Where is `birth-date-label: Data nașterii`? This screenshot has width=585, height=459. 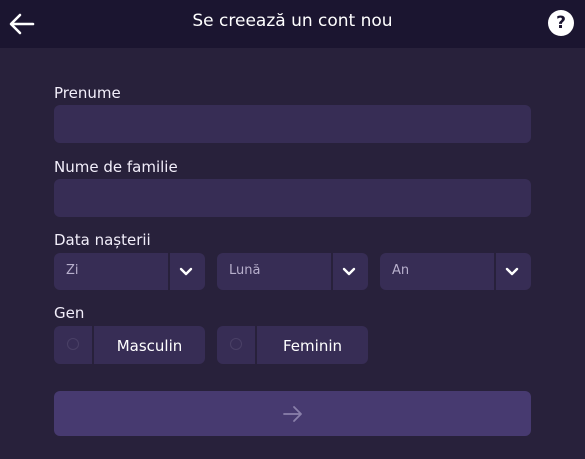 birth-date-label: Data nașterii is located at coordinates (102, 240).